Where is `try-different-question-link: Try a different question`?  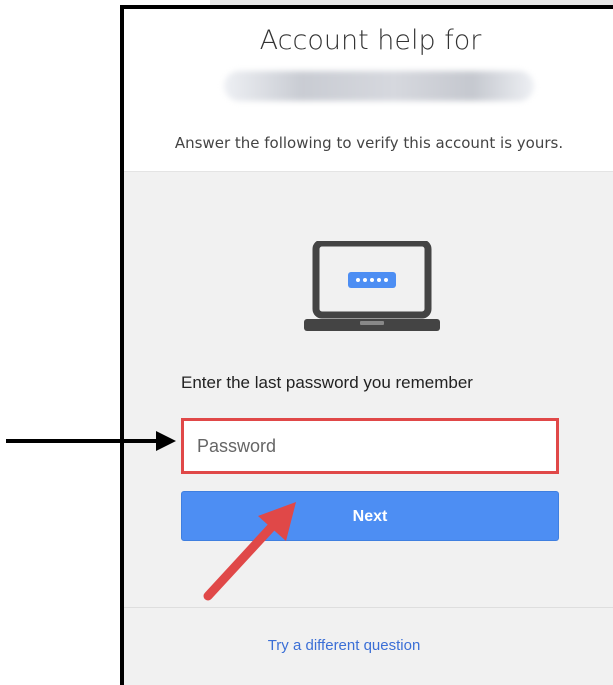 try-different-question-link: Try a different question is located at coordinates (344, 645).